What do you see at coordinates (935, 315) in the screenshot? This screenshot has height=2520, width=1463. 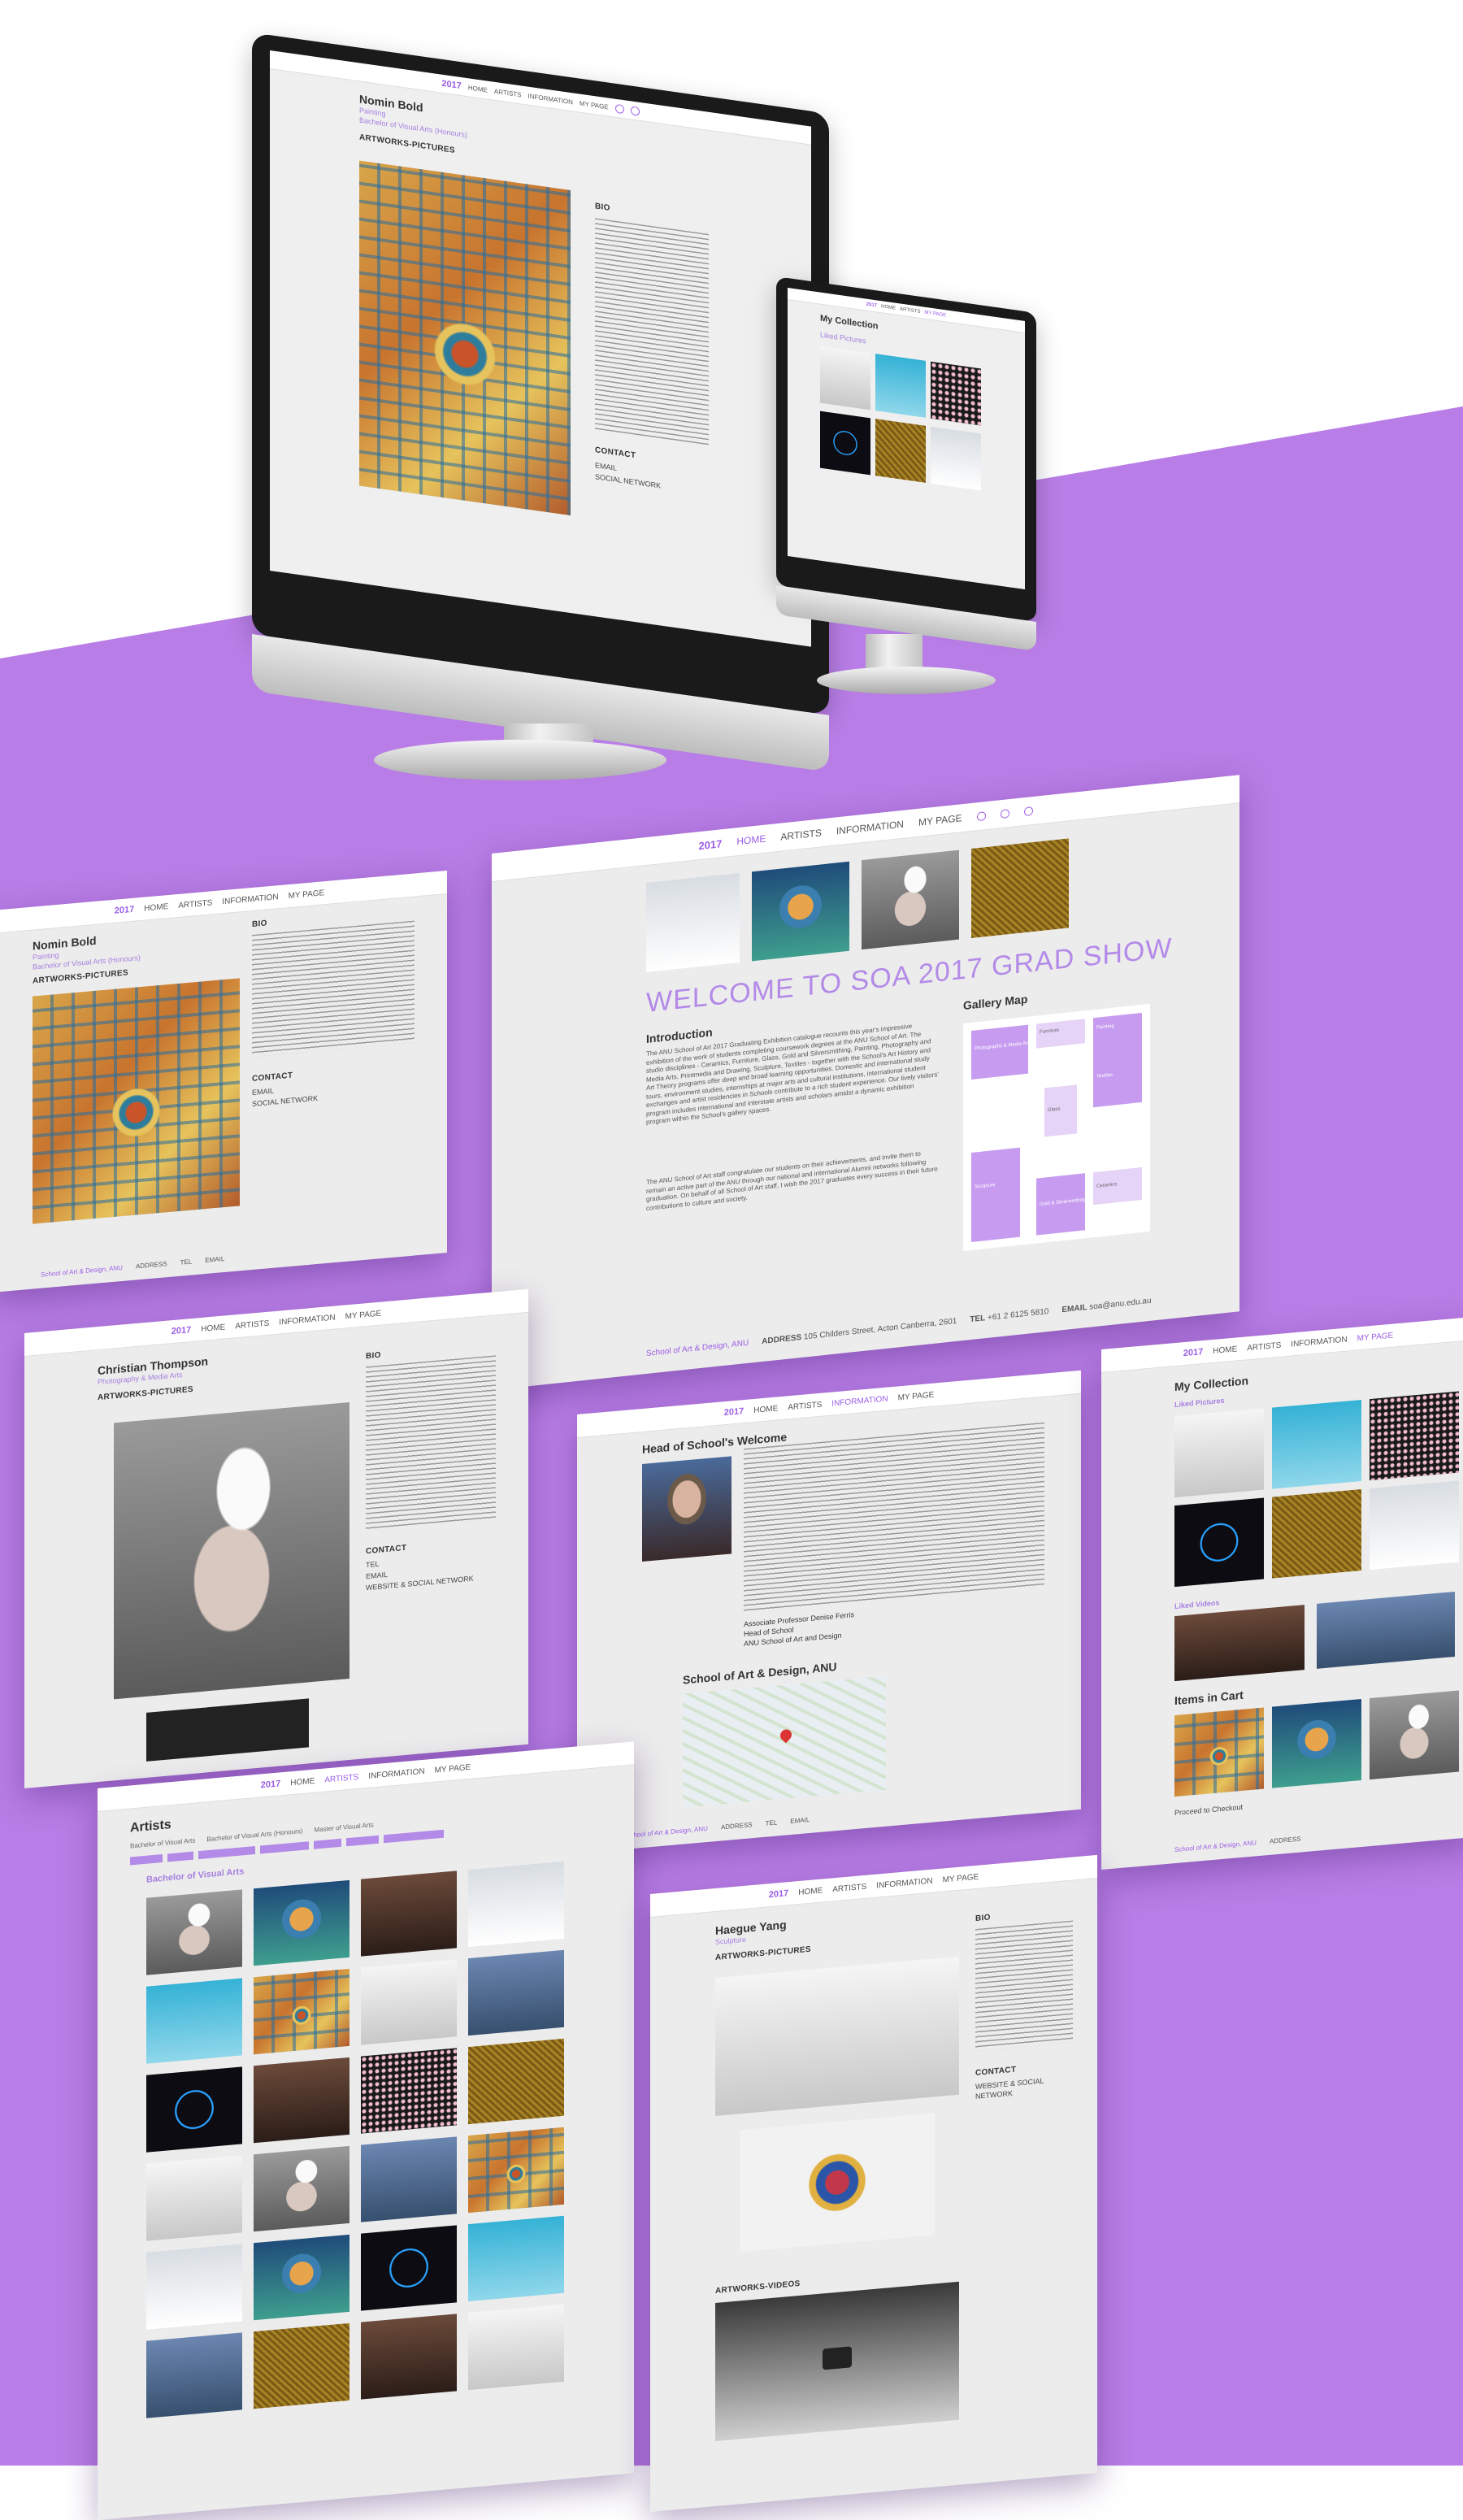 I see `nav-my-page-small: MY PAGE` at bounding box center [935, 315].